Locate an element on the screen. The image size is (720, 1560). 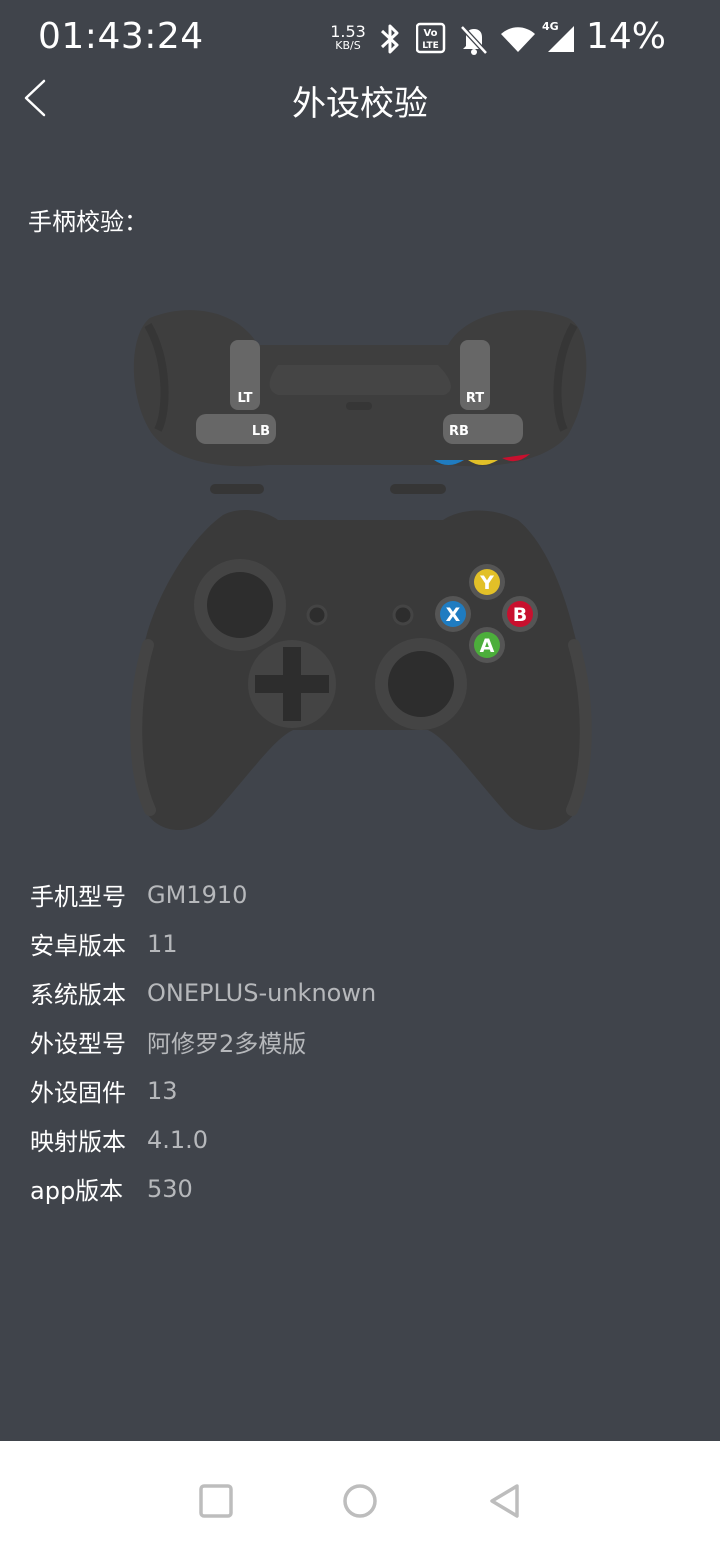
info-value: 13 is located at coordinates (162, 1090).